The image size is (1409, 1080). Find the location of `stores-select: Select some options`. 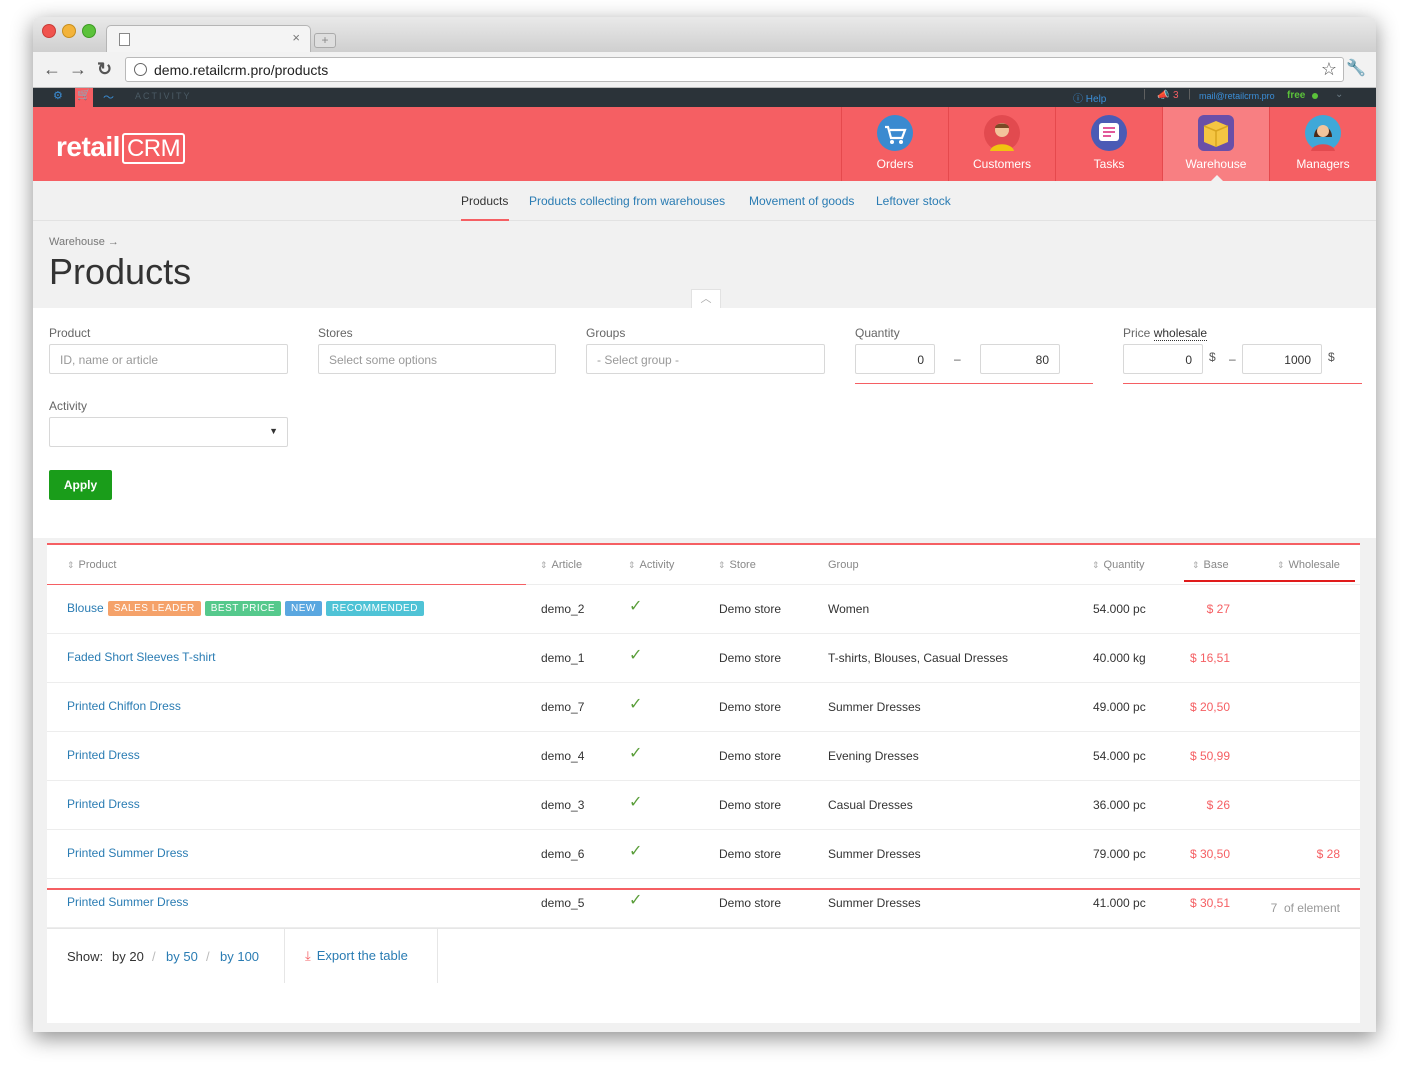

stores-select: Select some options is located at coordinates (437, 359).